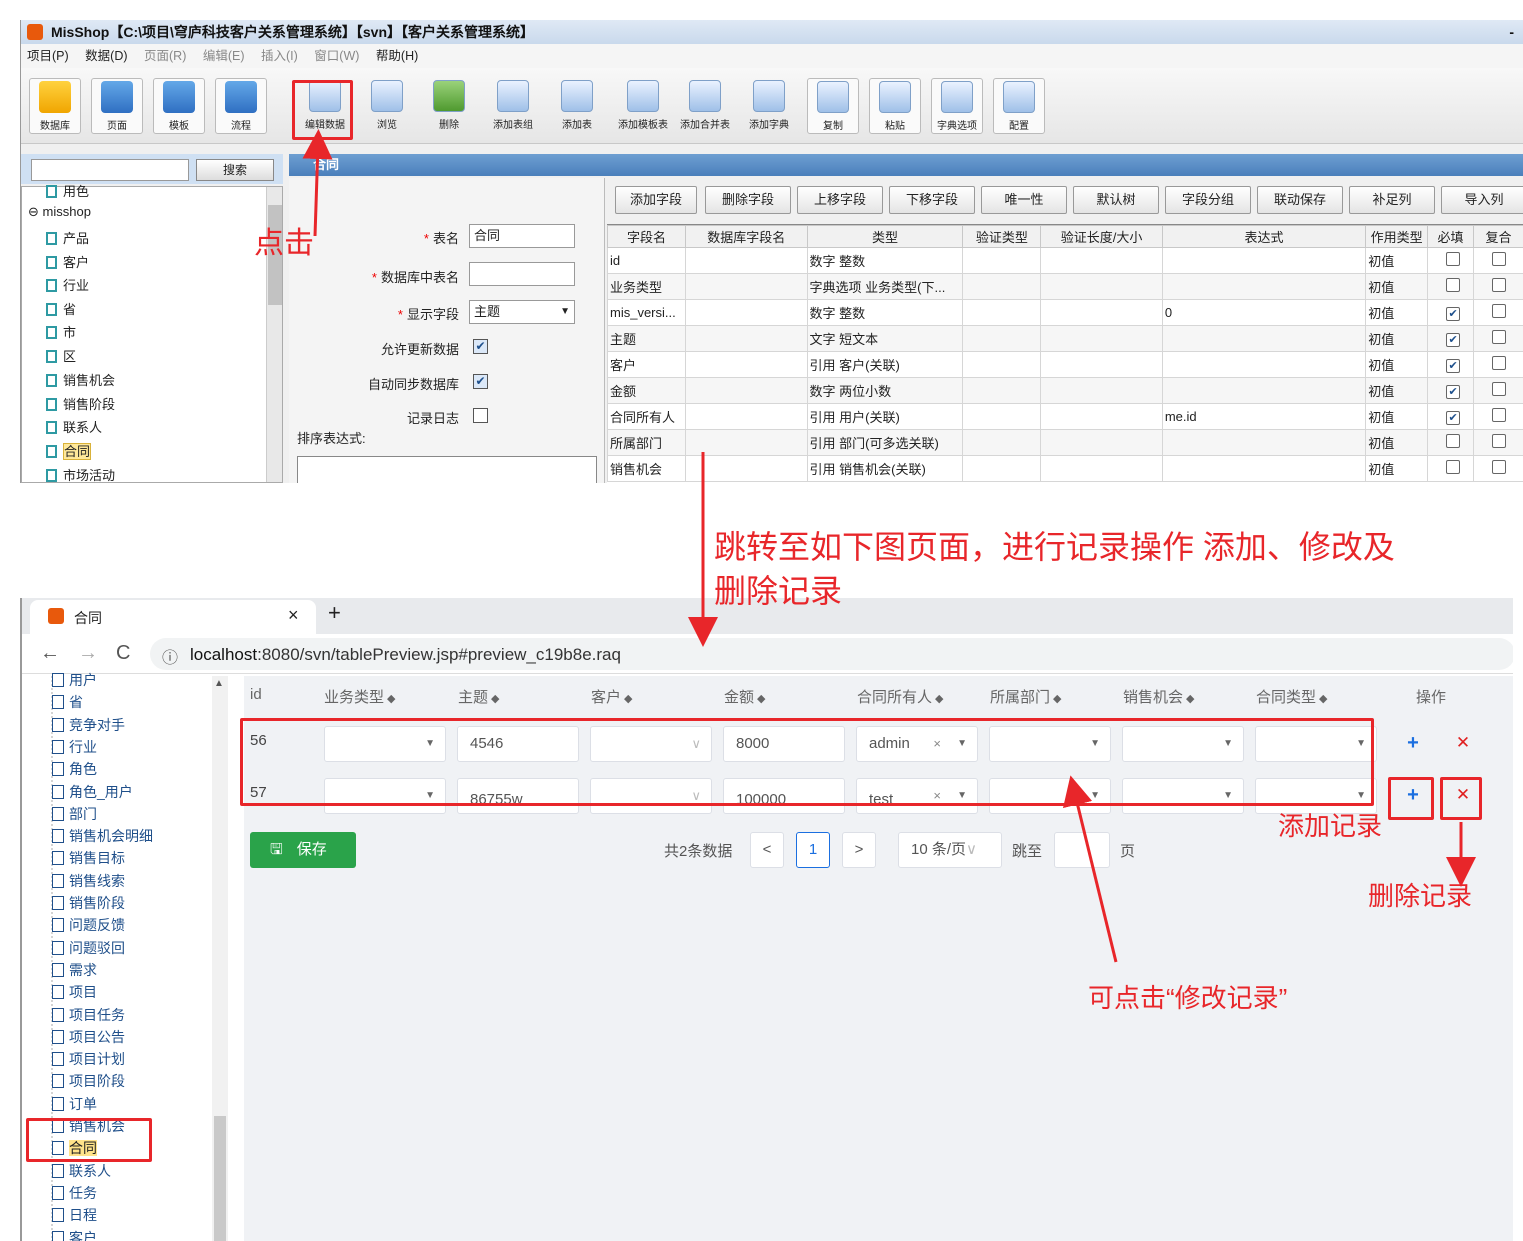 The image size is (1523, 1241). I want to click on field-name-cell: 客户, so click(646, 364).